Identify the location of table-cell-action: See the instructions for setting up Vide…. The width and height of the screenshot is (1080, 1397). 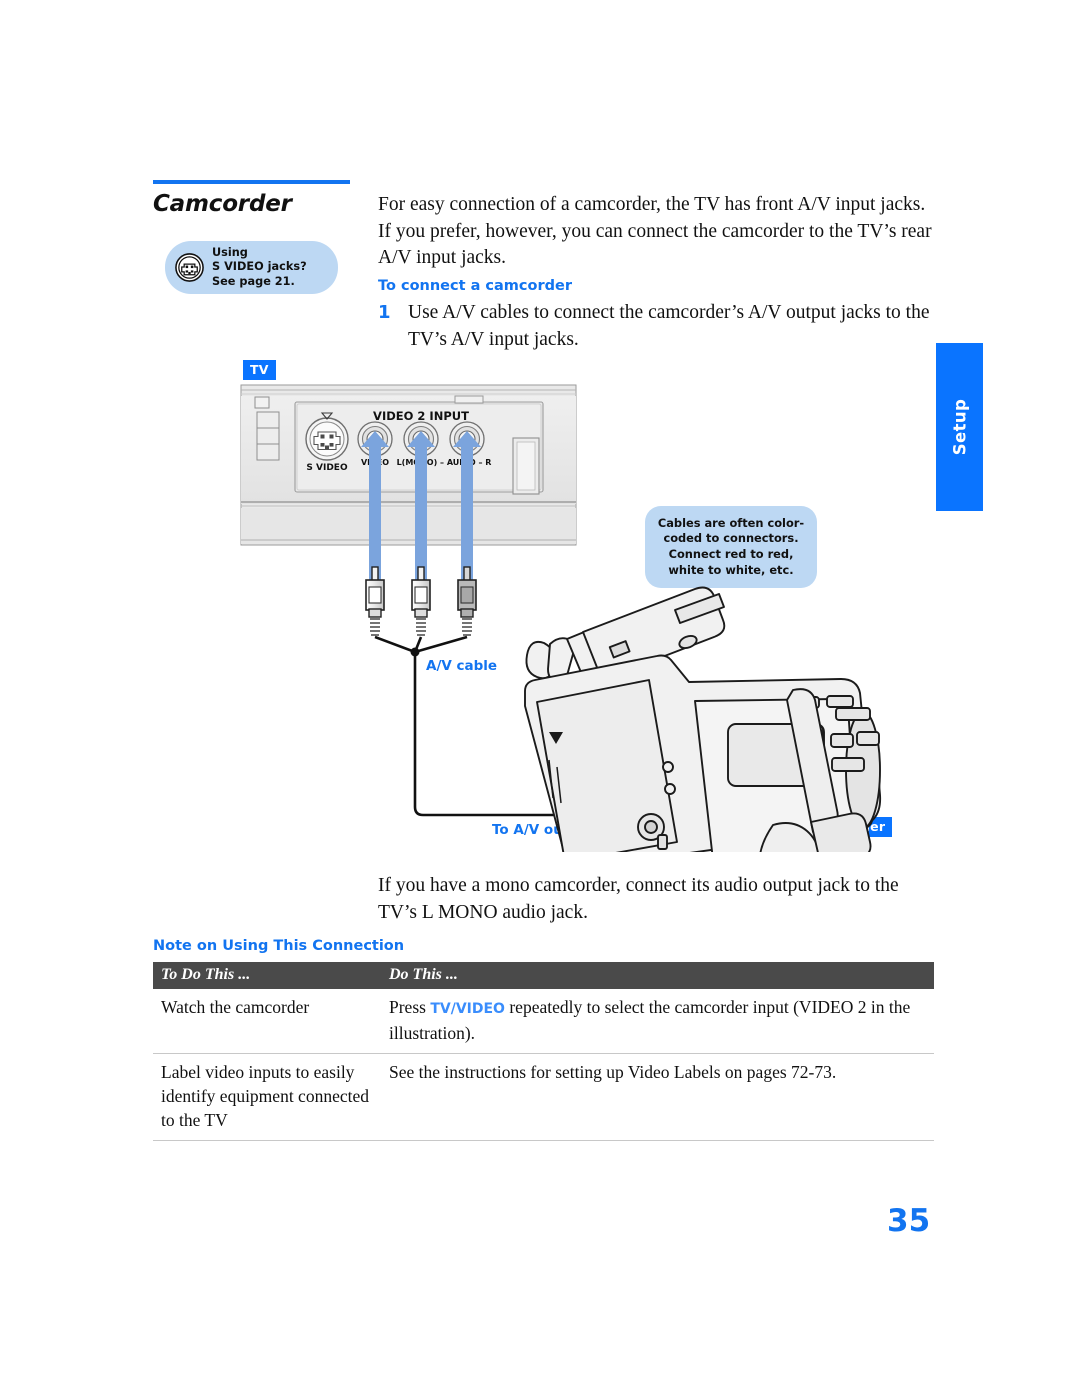
(657, 1097).